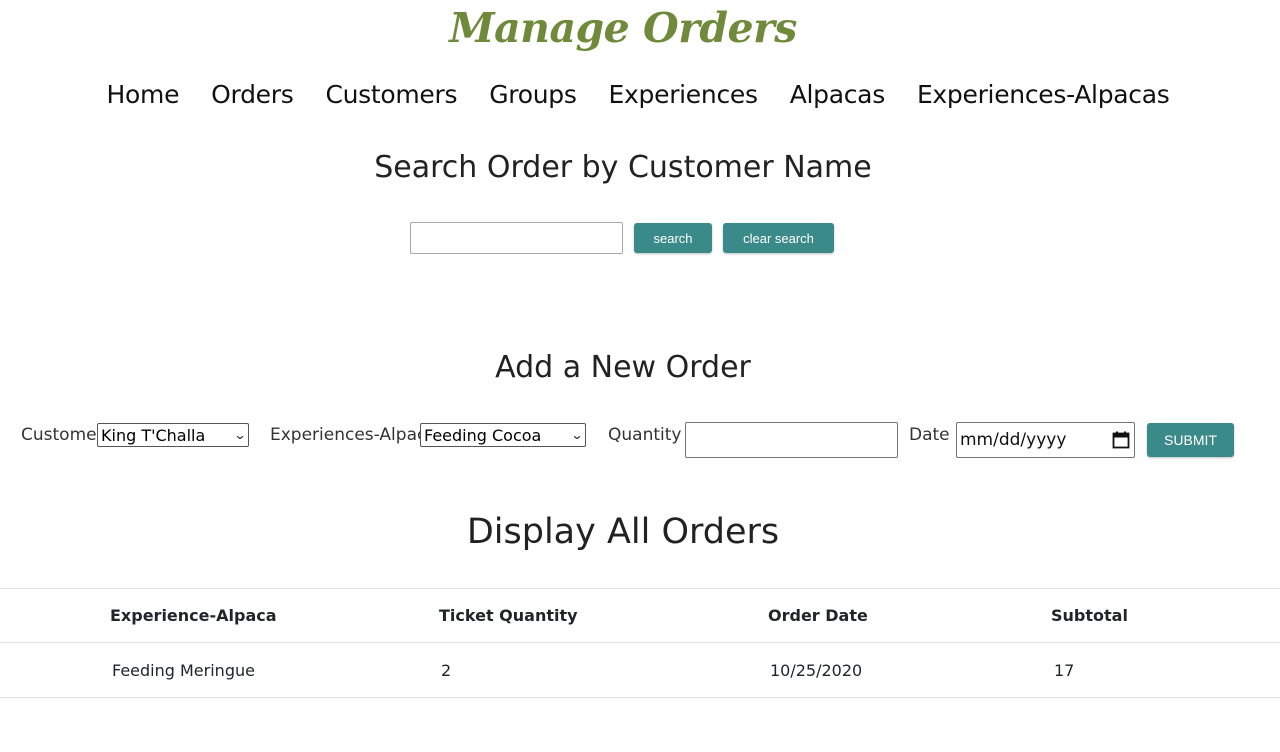 This screenshot has height=752, width=1280. Describe the element at coordinates (929, 435) in the screenshot. I see `date-label: Date` at that location.